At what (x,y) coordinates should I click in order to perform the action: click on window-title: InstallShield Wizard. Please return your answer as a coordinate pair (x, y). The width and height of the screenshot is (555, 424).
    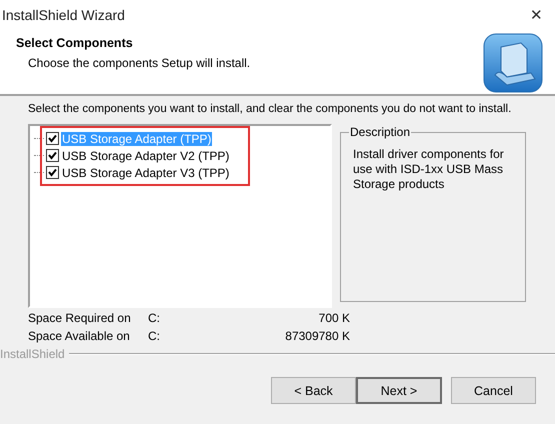
    Looking at the image, I should click on (63, 15).